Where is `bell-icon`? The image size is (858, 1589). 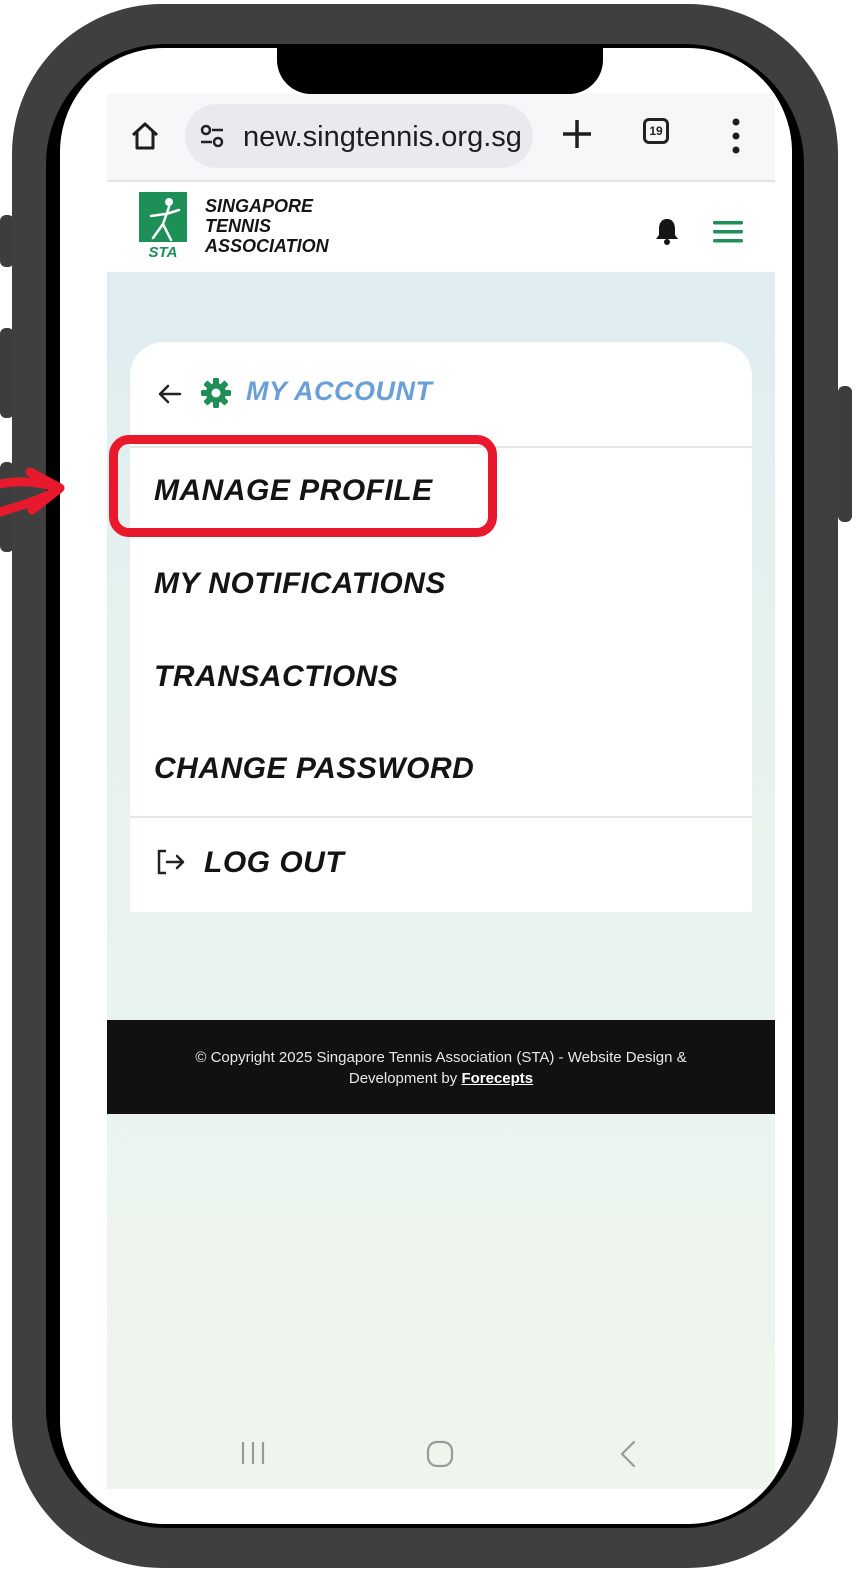 bell-icon is located at coordinates (667, 231).